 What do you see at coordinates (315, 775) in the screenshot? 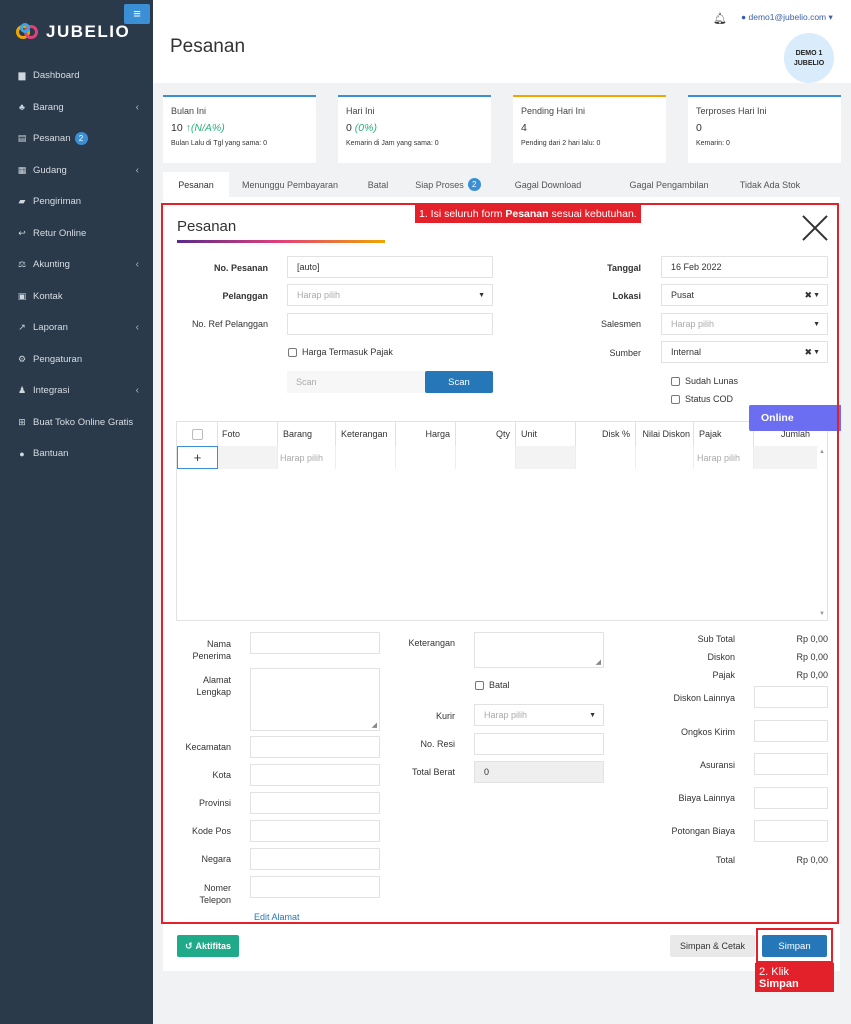
I see `kota-input` at bounding box center [315, 775].